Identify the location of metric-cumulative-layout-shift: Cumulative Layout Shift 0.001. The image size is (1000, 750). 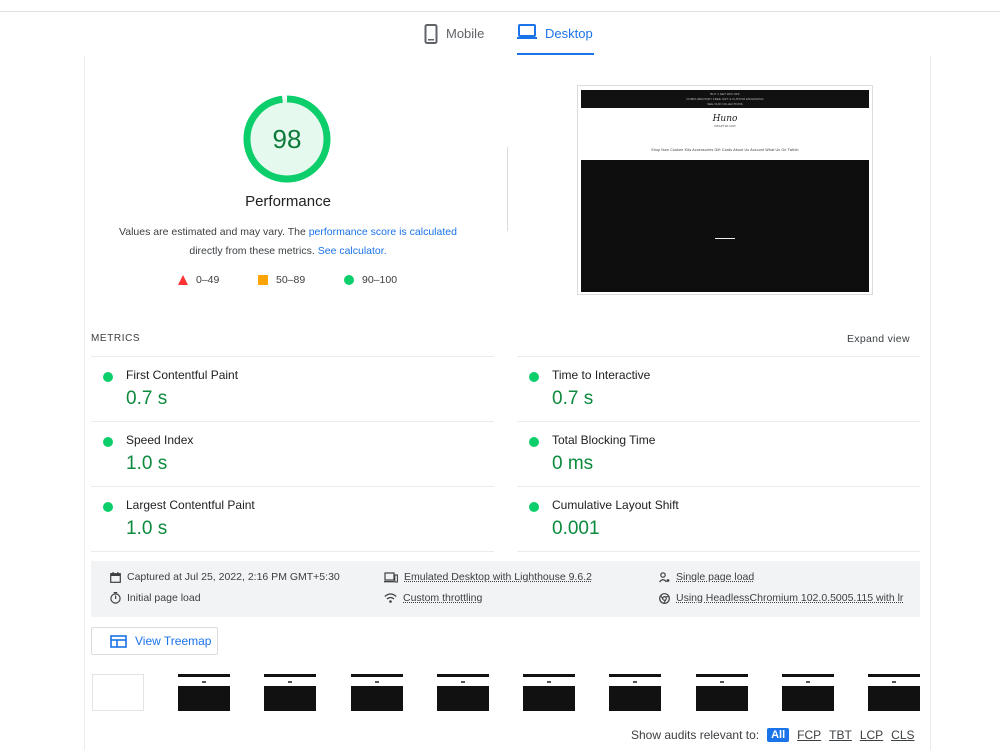
(718, 519).